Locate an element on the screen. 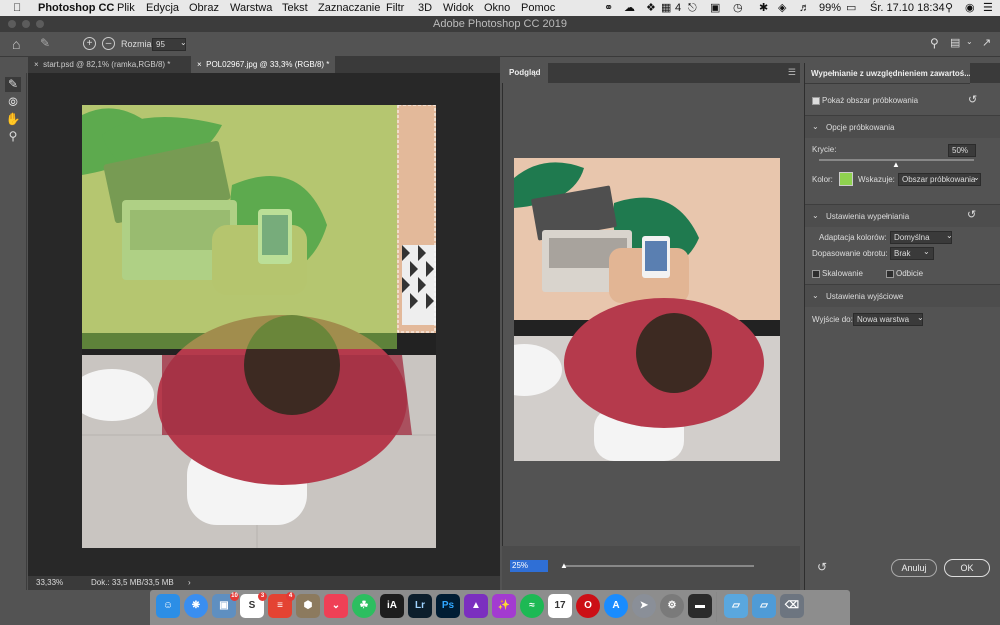 This screenshot has height=625, width=1000. rotation-label: Dopasowanie obrotu: is located at coordinates (850, 253).